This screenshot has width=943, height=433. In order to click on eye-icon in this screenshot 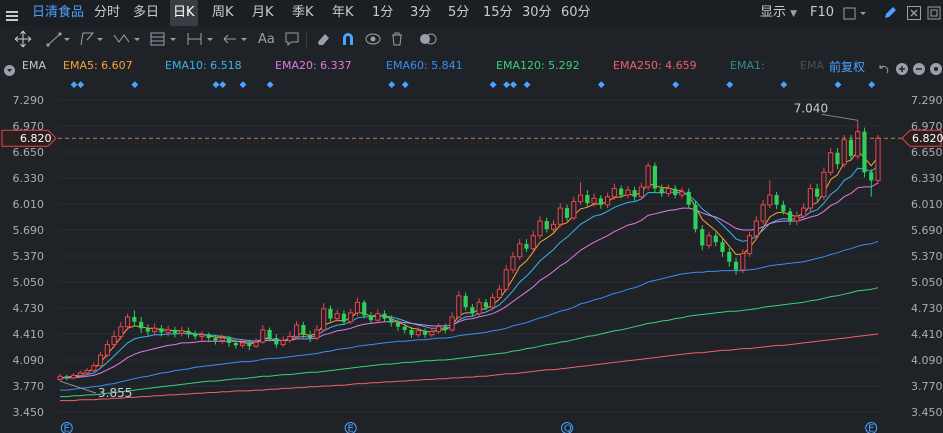, I will do `click(373, 39)`.